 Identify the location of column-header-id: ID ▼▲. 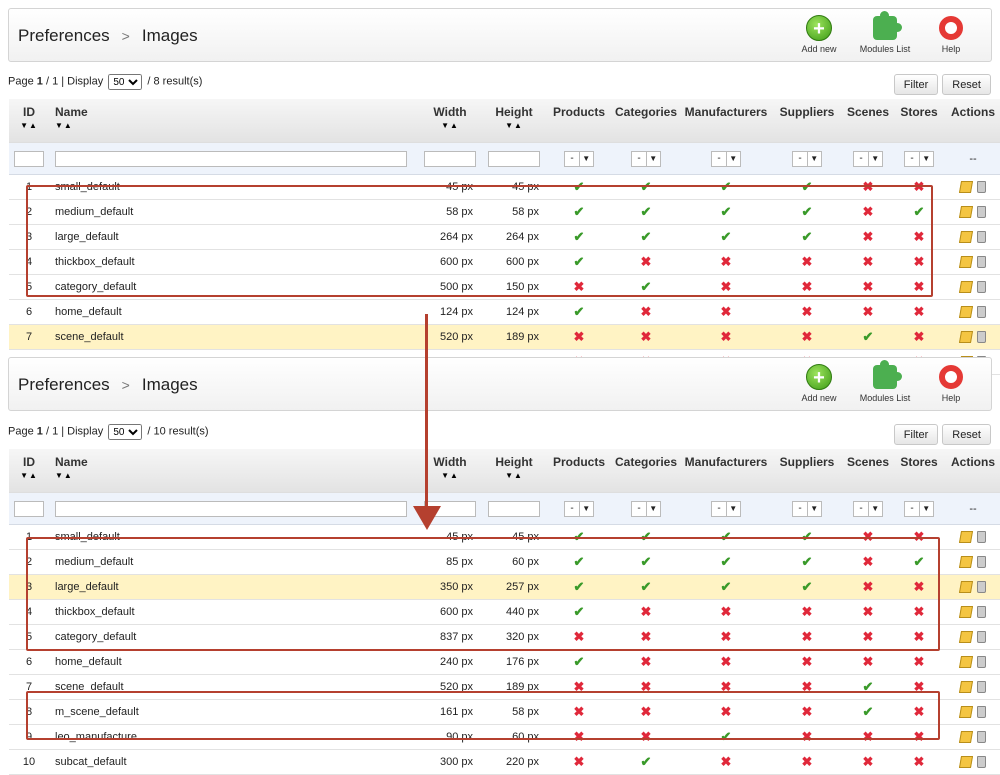
(29, 121).